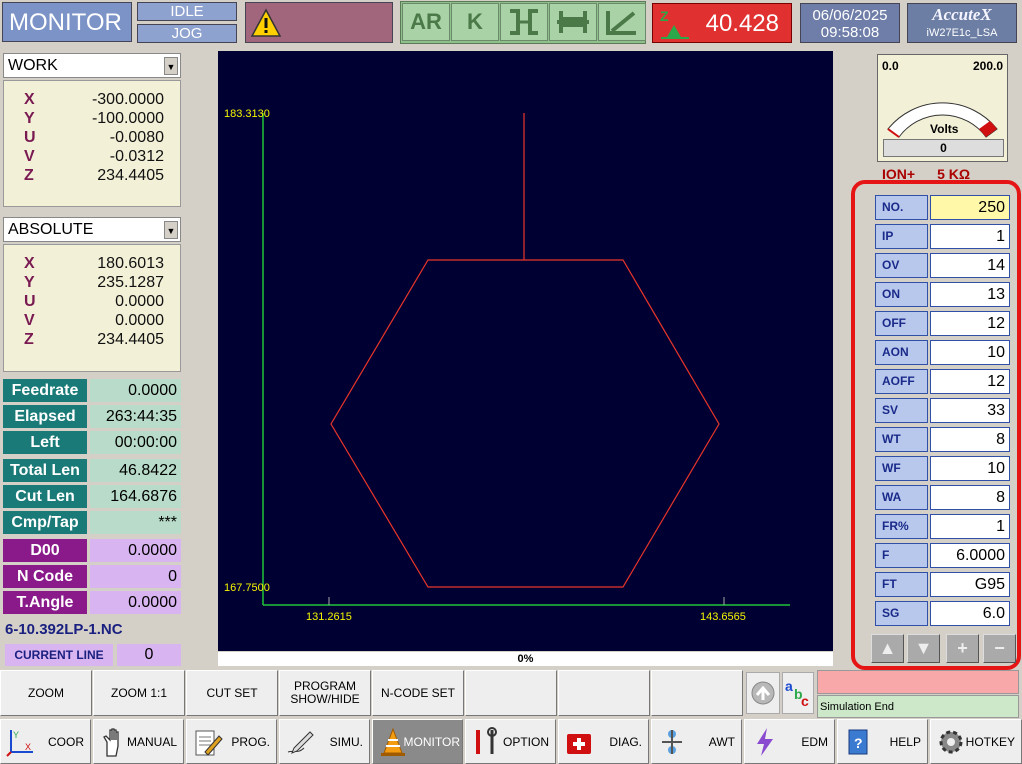 Image resolution: width=1022 pixels, height=764 pixels. What do you see at coordinates (247, 114) in the screenshot?
I see `y-max-label: 183.3130` at bounding box center [247, 114].